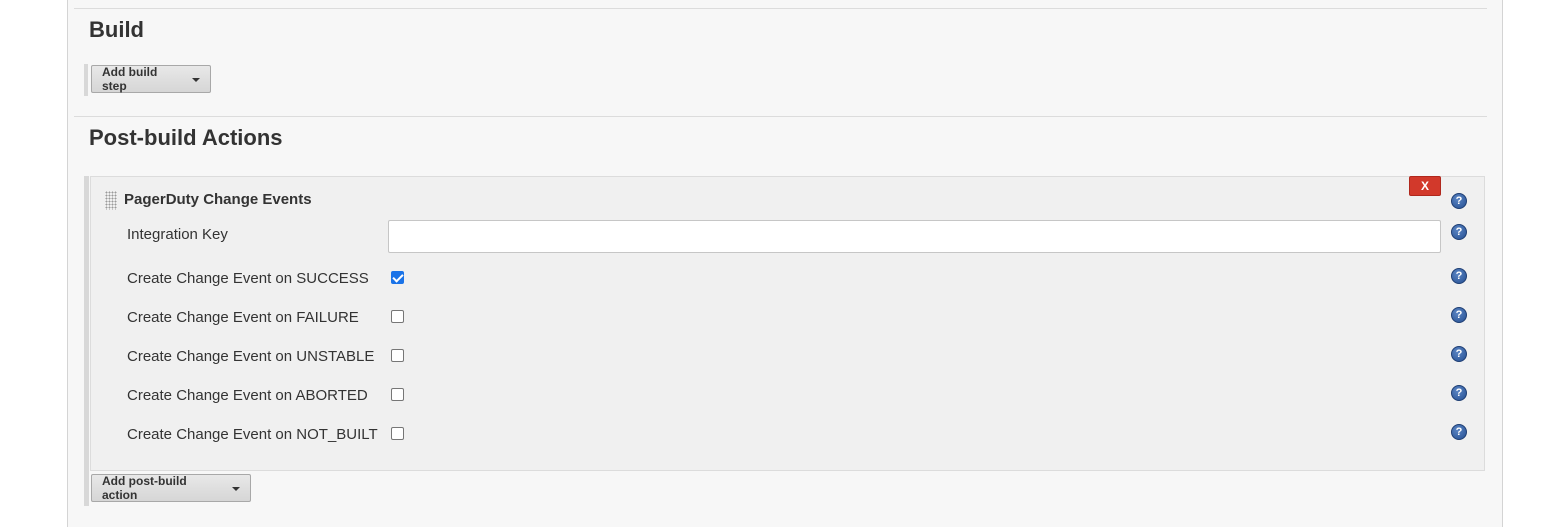 This screenshot has height=527, width=1547. What do you see at coordinates (1425, 186) in the screenshot?
I see `delete-publisher-button: X` at bounding box center [1425, 186].